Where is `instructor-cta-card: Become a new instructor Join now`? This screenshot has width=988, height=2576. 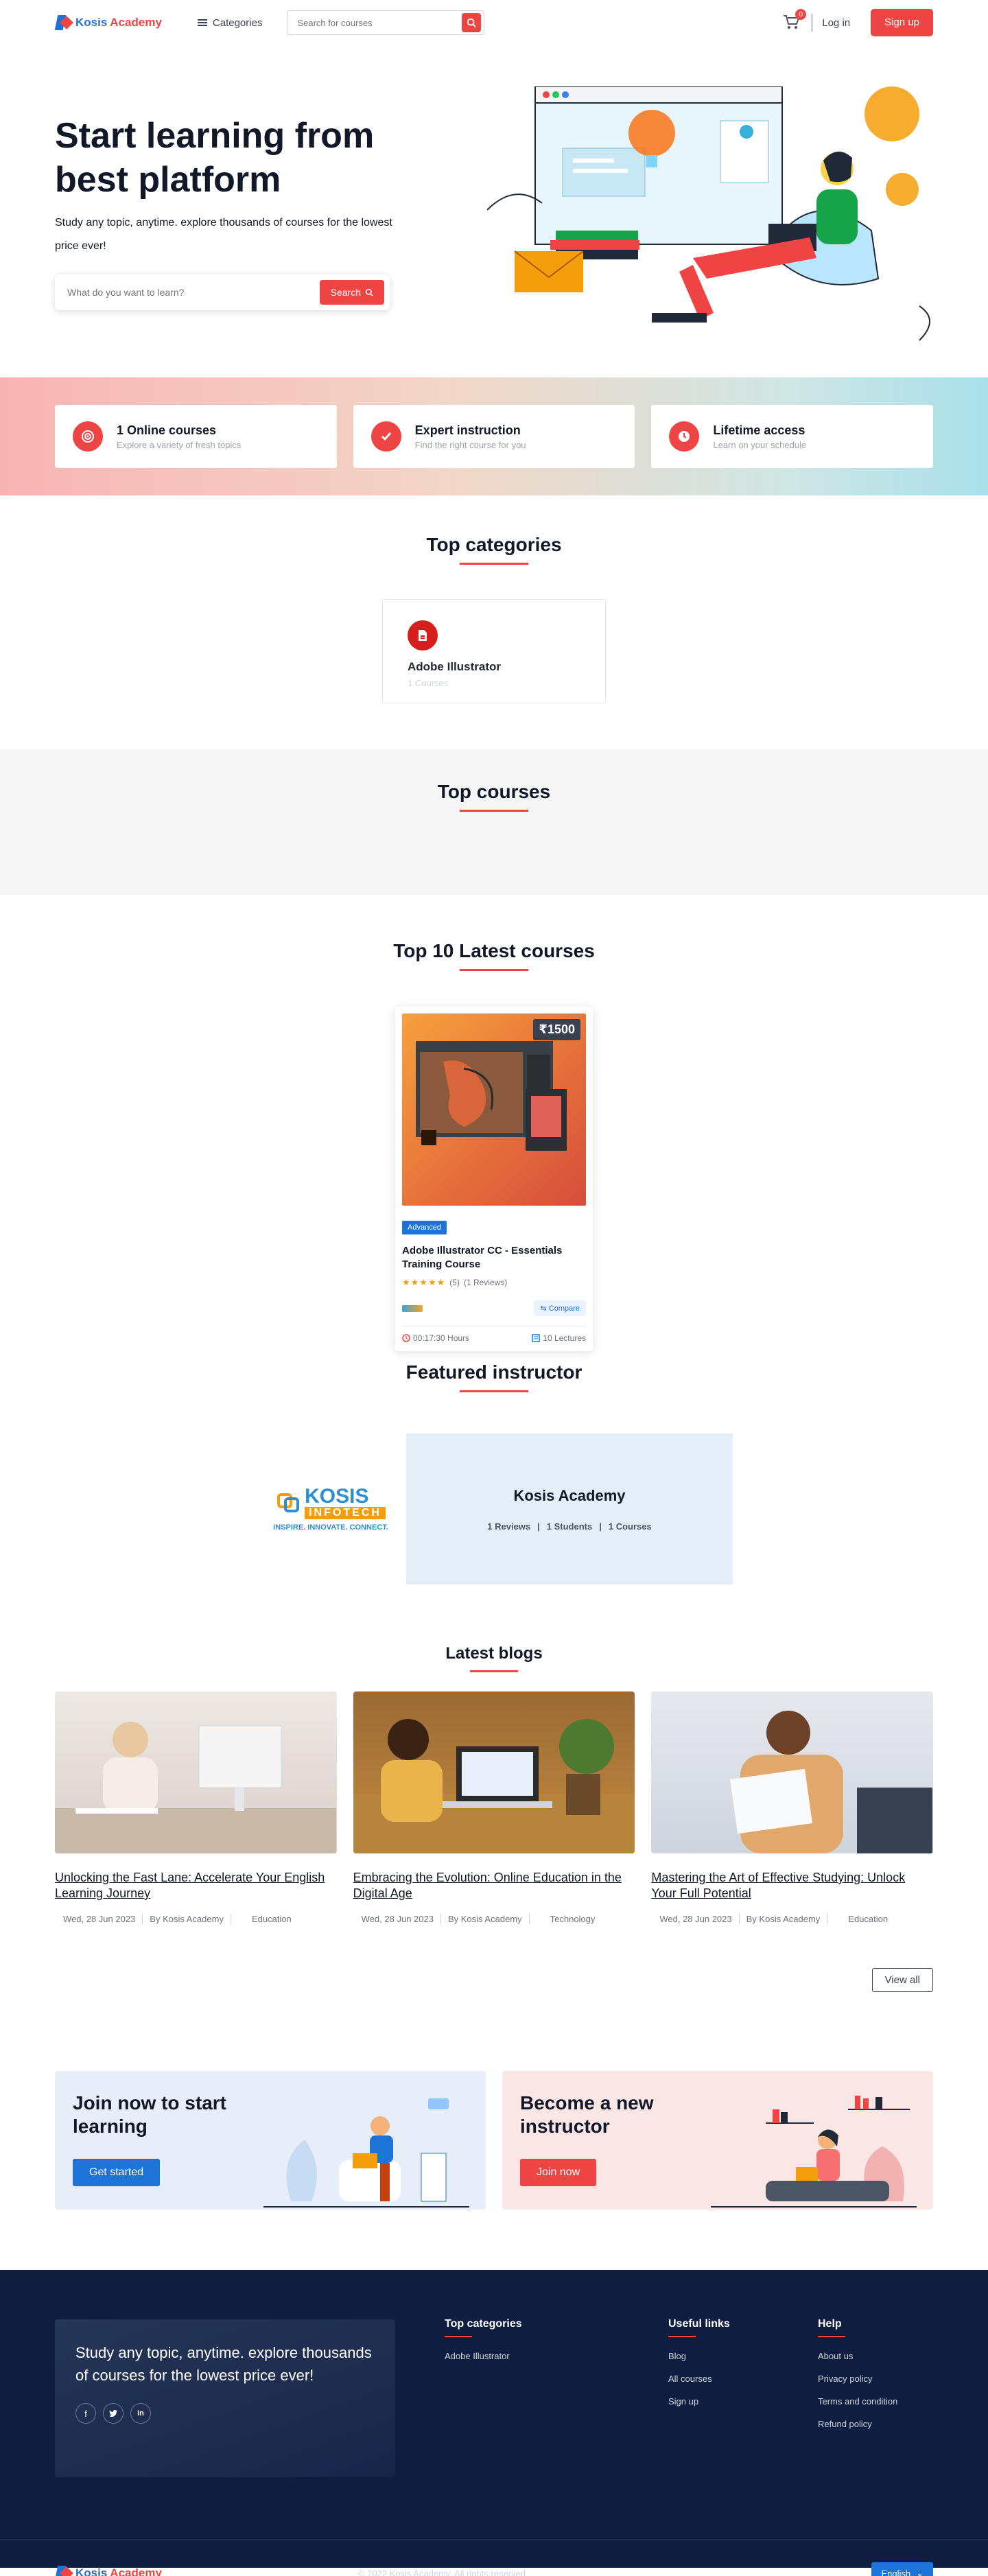
instructor-cta-card: Become a new instructor Join now is located at coordinates (717, 2140).